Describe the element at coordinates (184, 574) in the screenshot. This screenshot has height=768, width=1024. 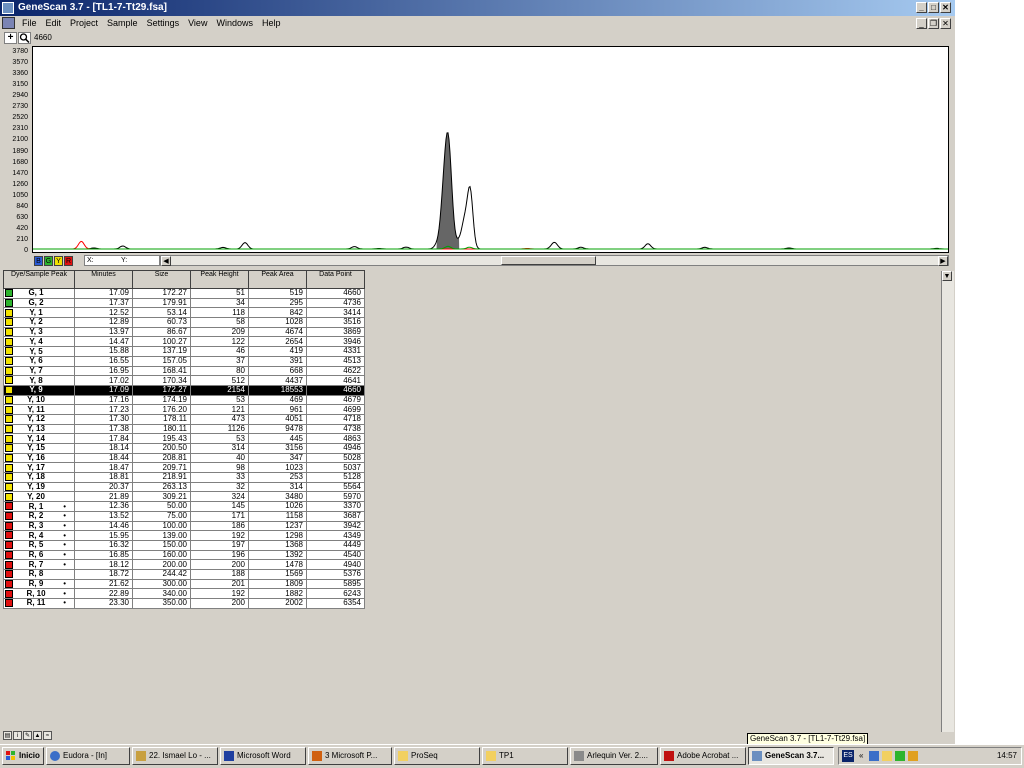
I see `table-row: R, 8 18.72 244.42 188 1569 5376` at that location.